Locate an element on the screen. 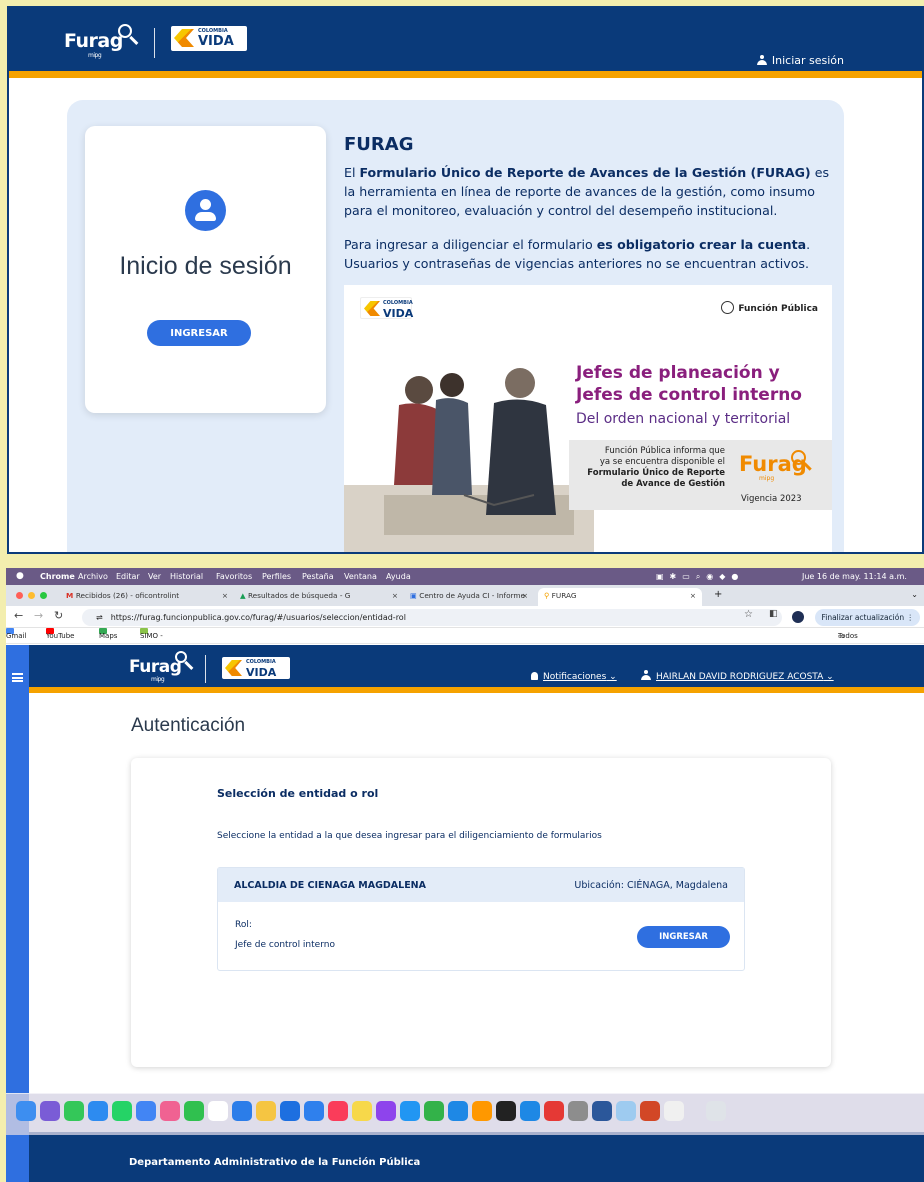  banner-heading-2: Jefes de control interno is located at coordinates (689, 395).